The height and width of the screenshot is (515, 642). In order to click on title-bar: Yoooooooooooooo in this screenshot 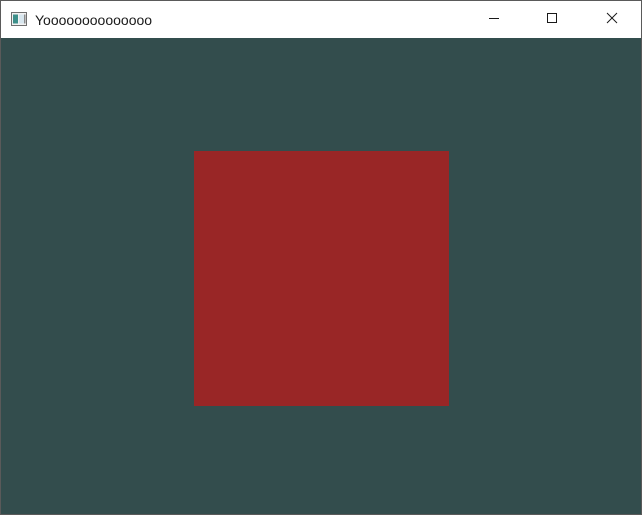, I will do `click(321, 19)`.